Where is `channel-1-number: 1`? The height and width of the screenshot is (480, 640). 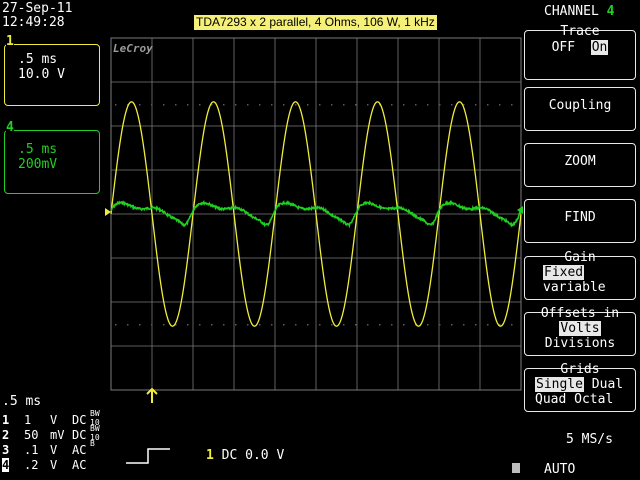
channel-1-number: 1 is located at coordinates (10, 41).